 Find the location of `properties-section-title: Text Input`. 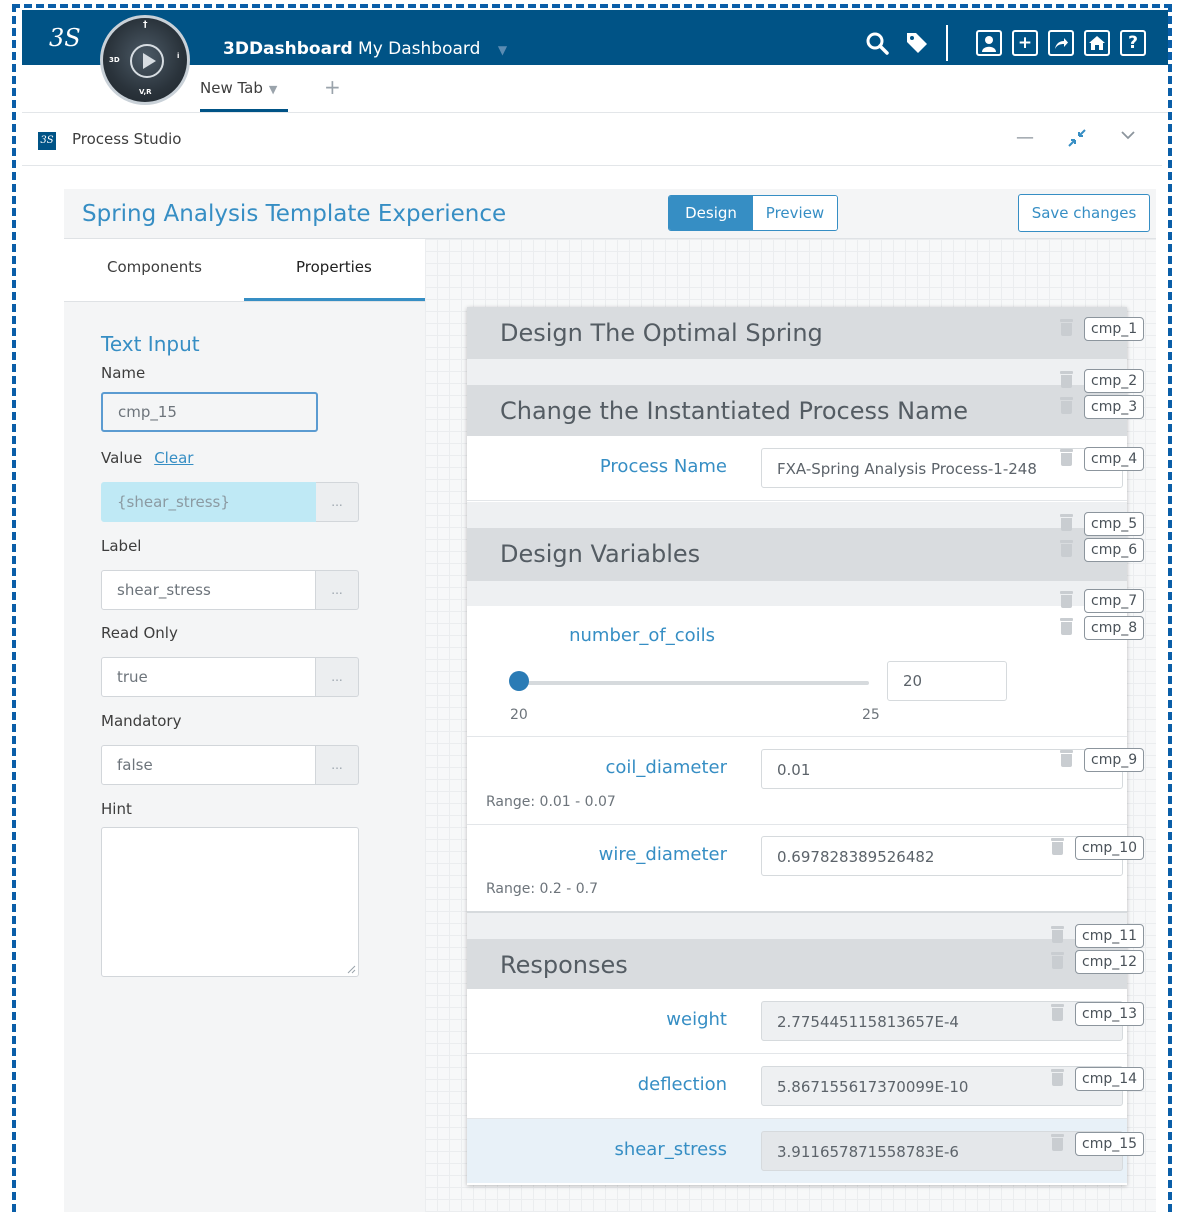

properties-section-title: Text Input is located at coordinates (150, 344).